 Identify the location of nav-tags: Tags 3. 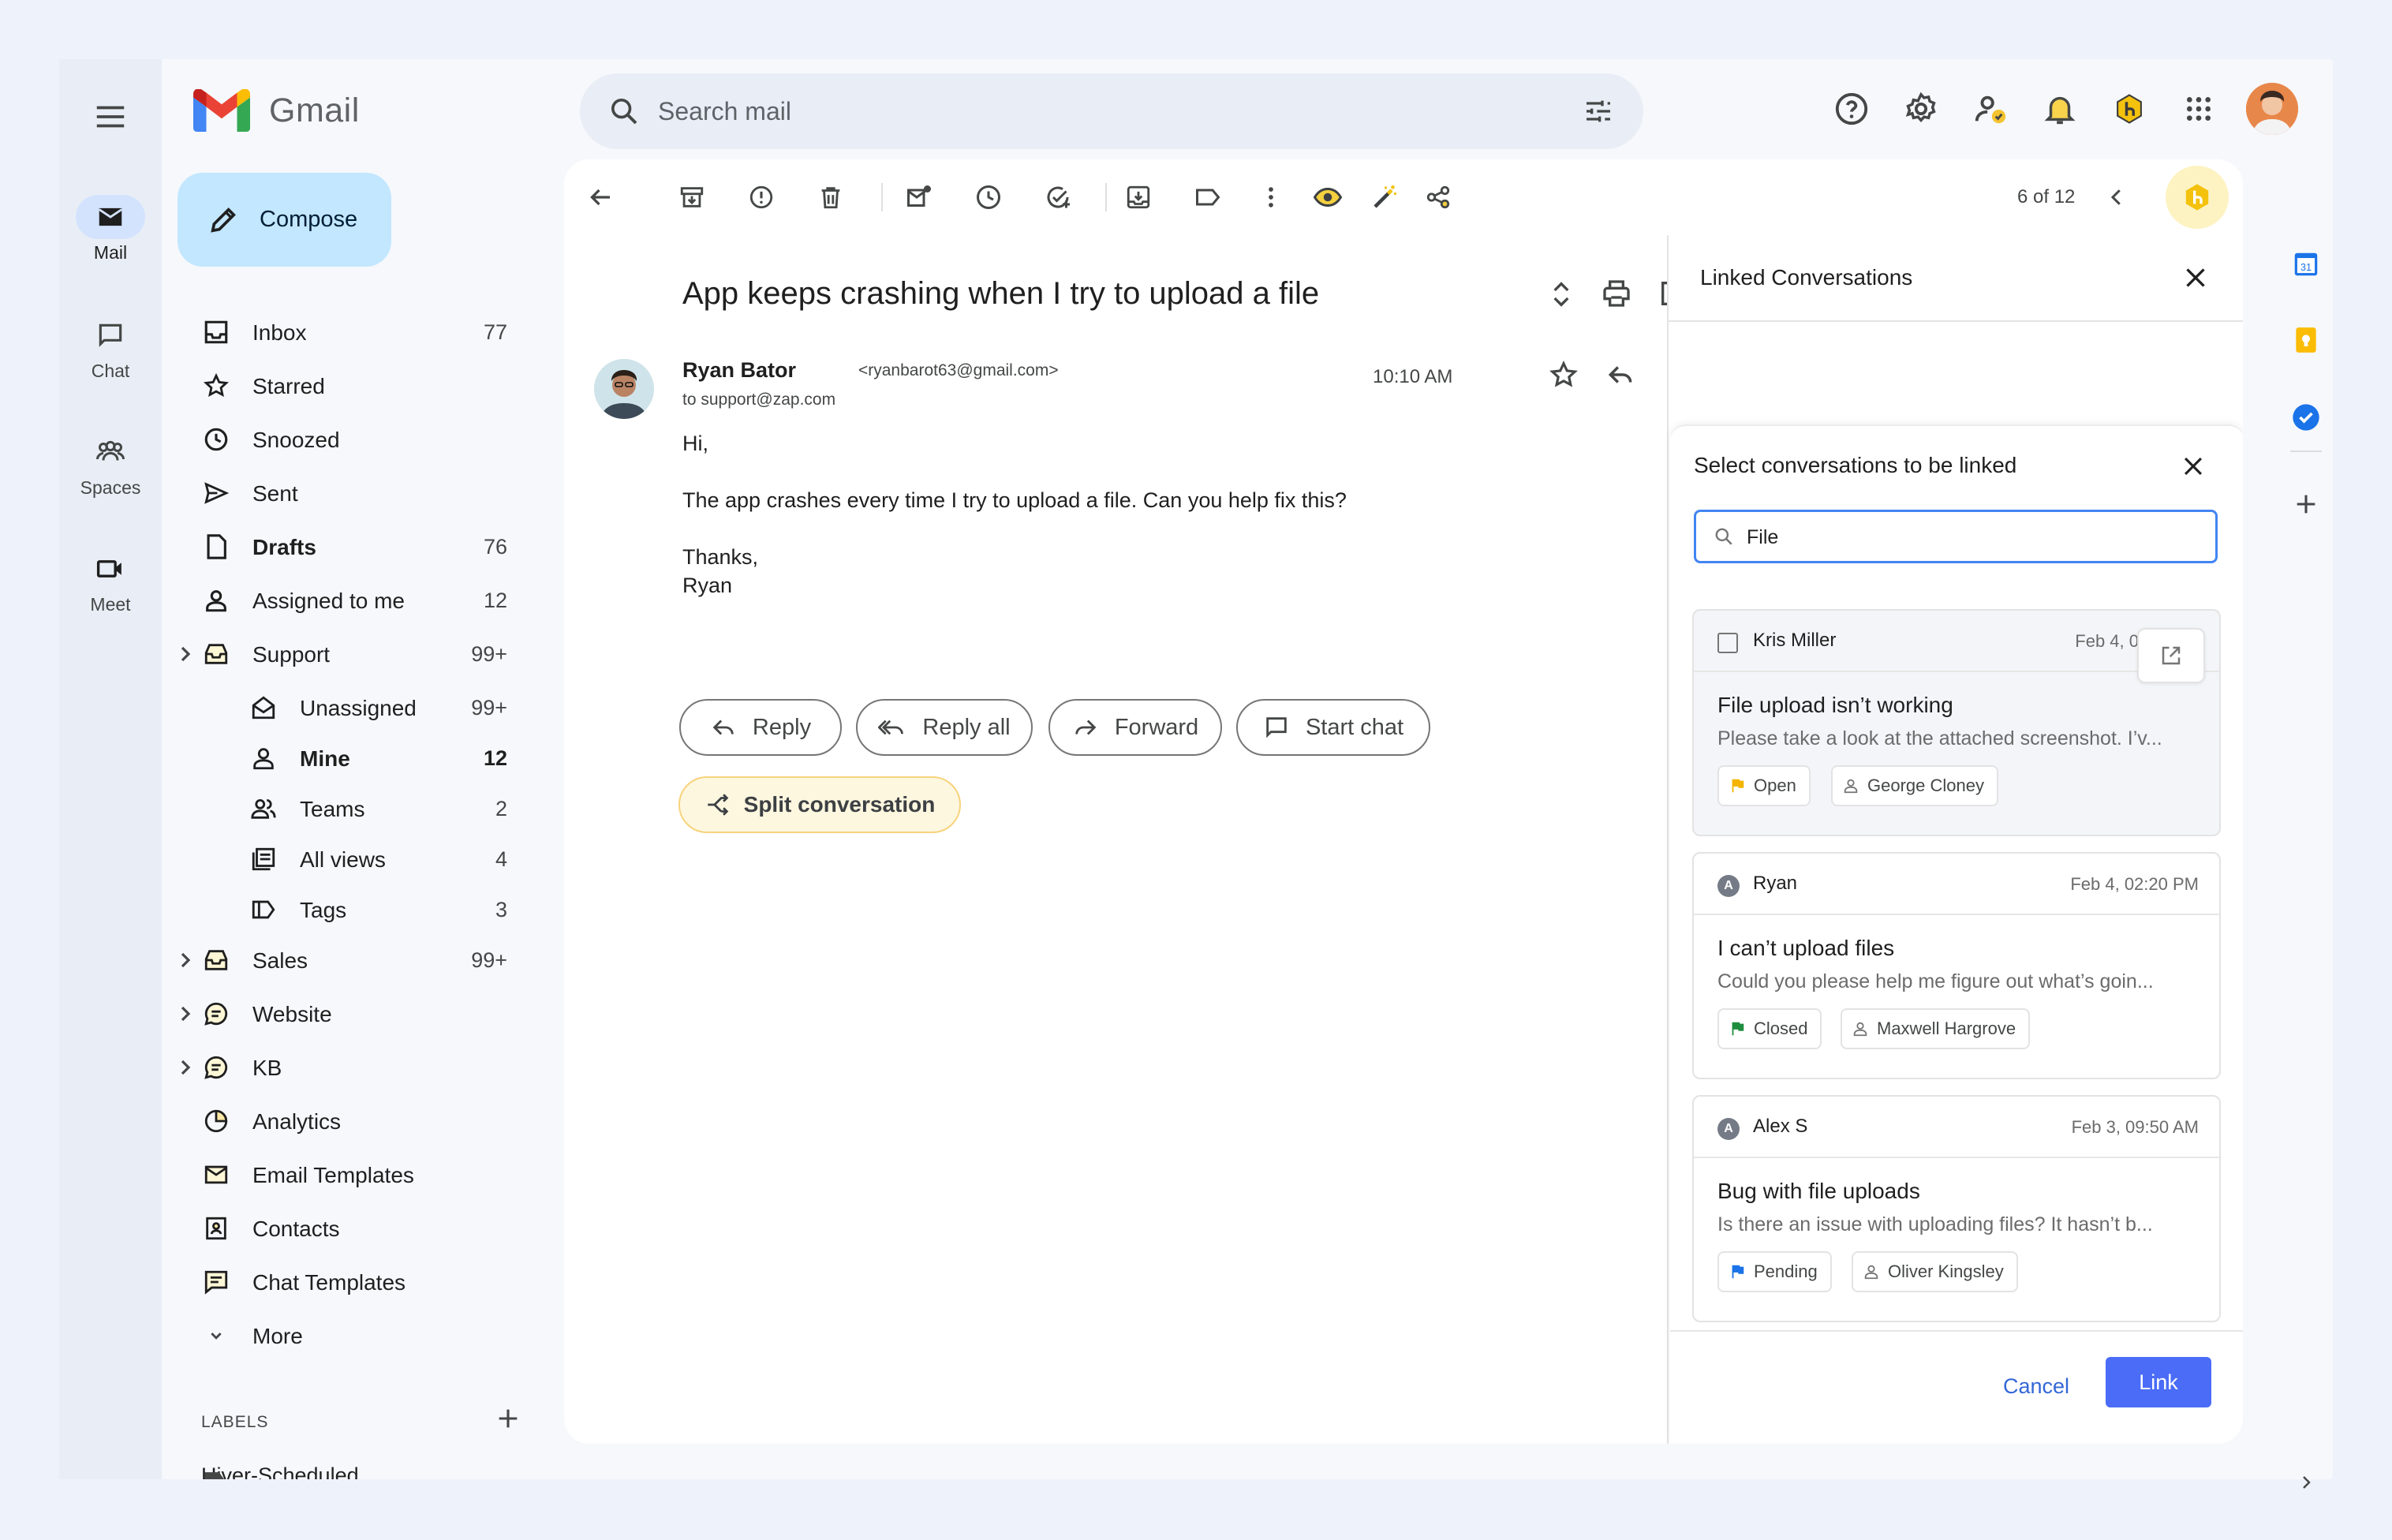
(359, 908).